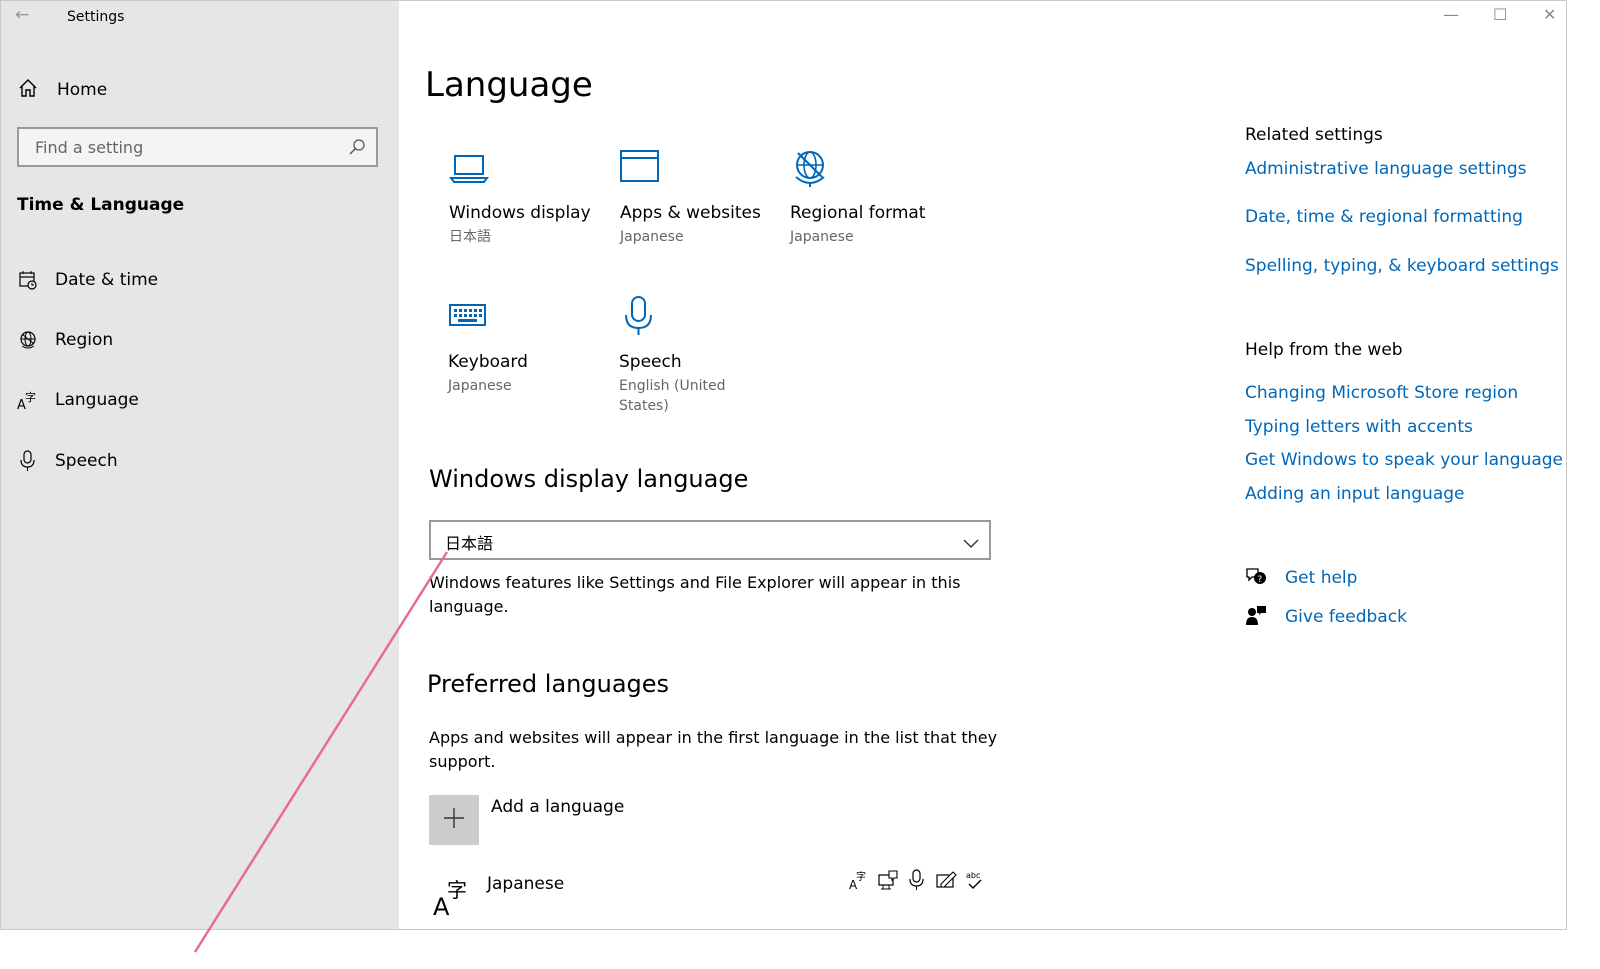  I want to click on tile-title: Speech, so click(650, 362).